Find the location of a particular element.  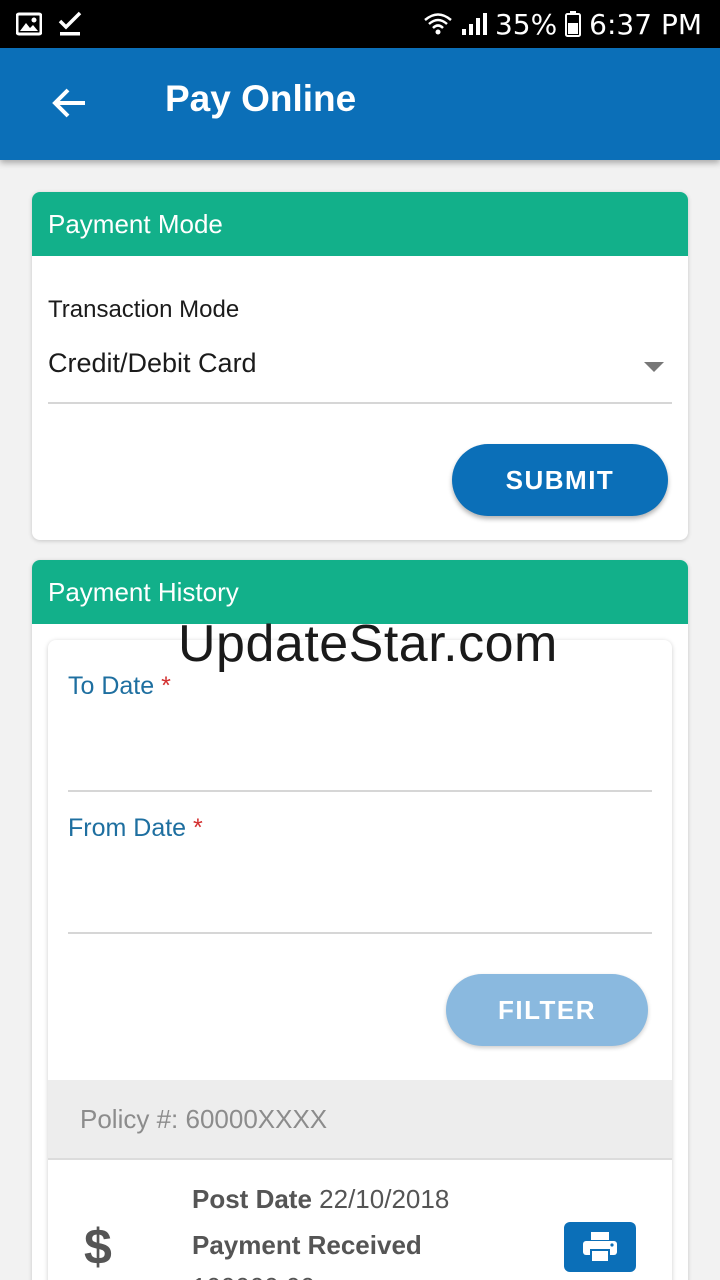

print-button is located at coordinates (600, 1247).